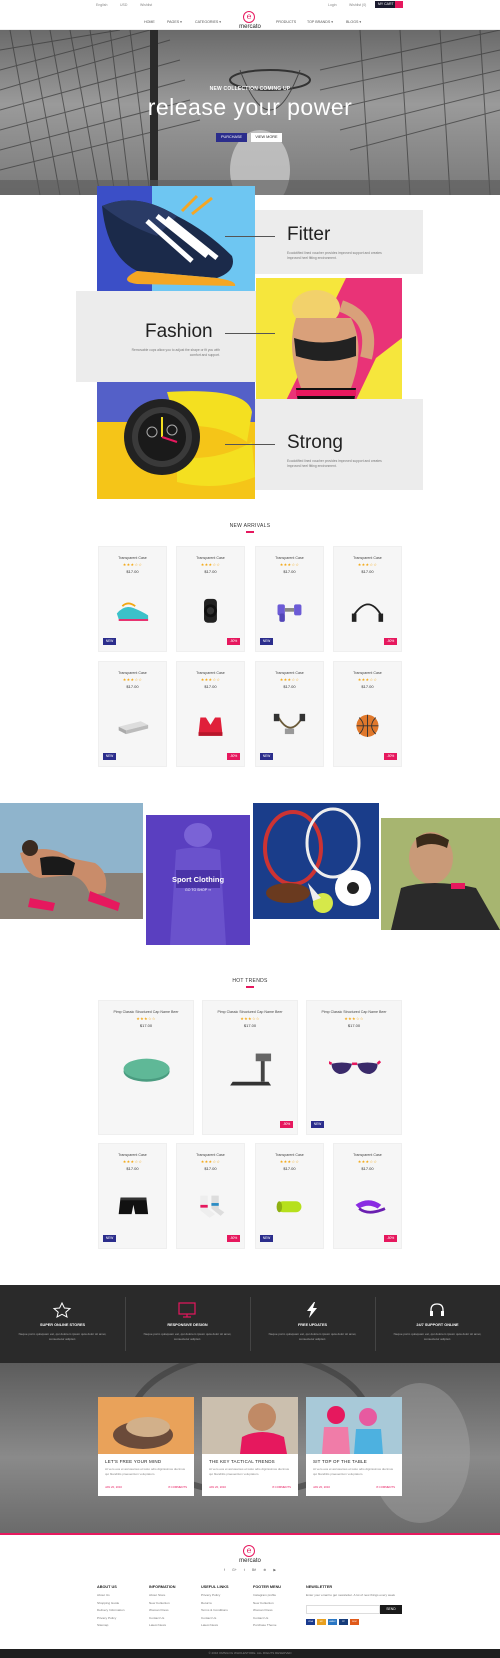 This screenshot has height=1658, width=500. What do you see at coordinates (133, 1461) in the screenshot?
I see `blog-title: LET'S FREE YOUR MIND` at bounding box center [133, 1461].